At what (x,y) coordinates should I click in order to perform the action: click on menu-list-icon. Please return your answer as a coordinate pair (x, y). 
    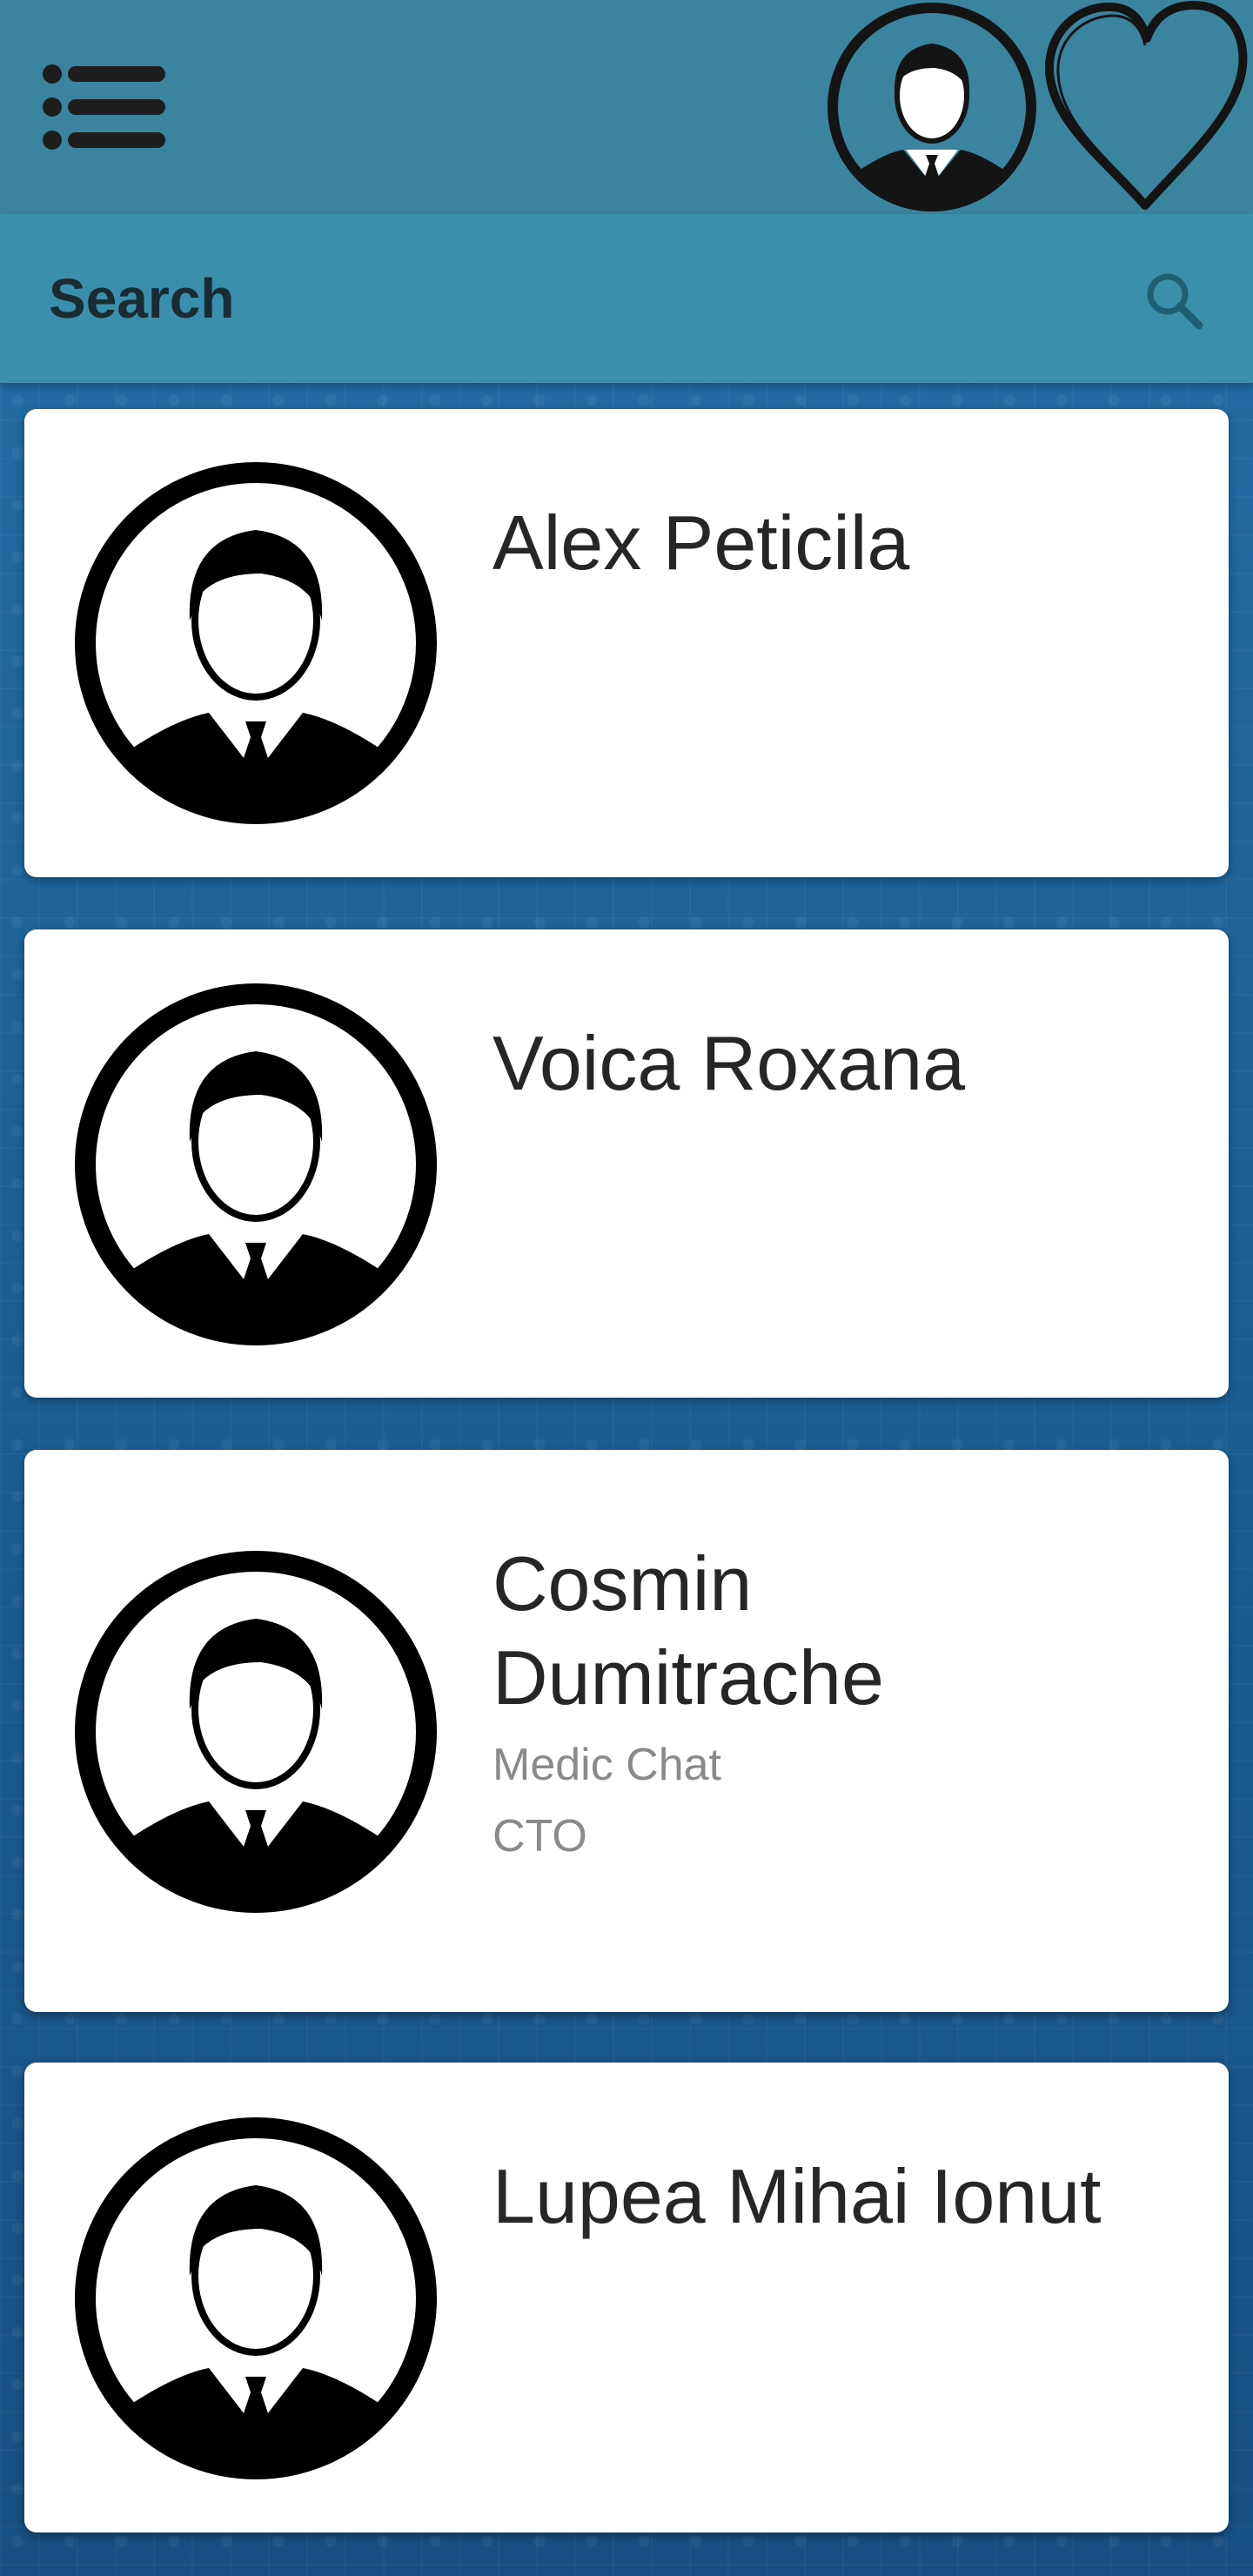
    Looking at the image, I should click on (104, 107).